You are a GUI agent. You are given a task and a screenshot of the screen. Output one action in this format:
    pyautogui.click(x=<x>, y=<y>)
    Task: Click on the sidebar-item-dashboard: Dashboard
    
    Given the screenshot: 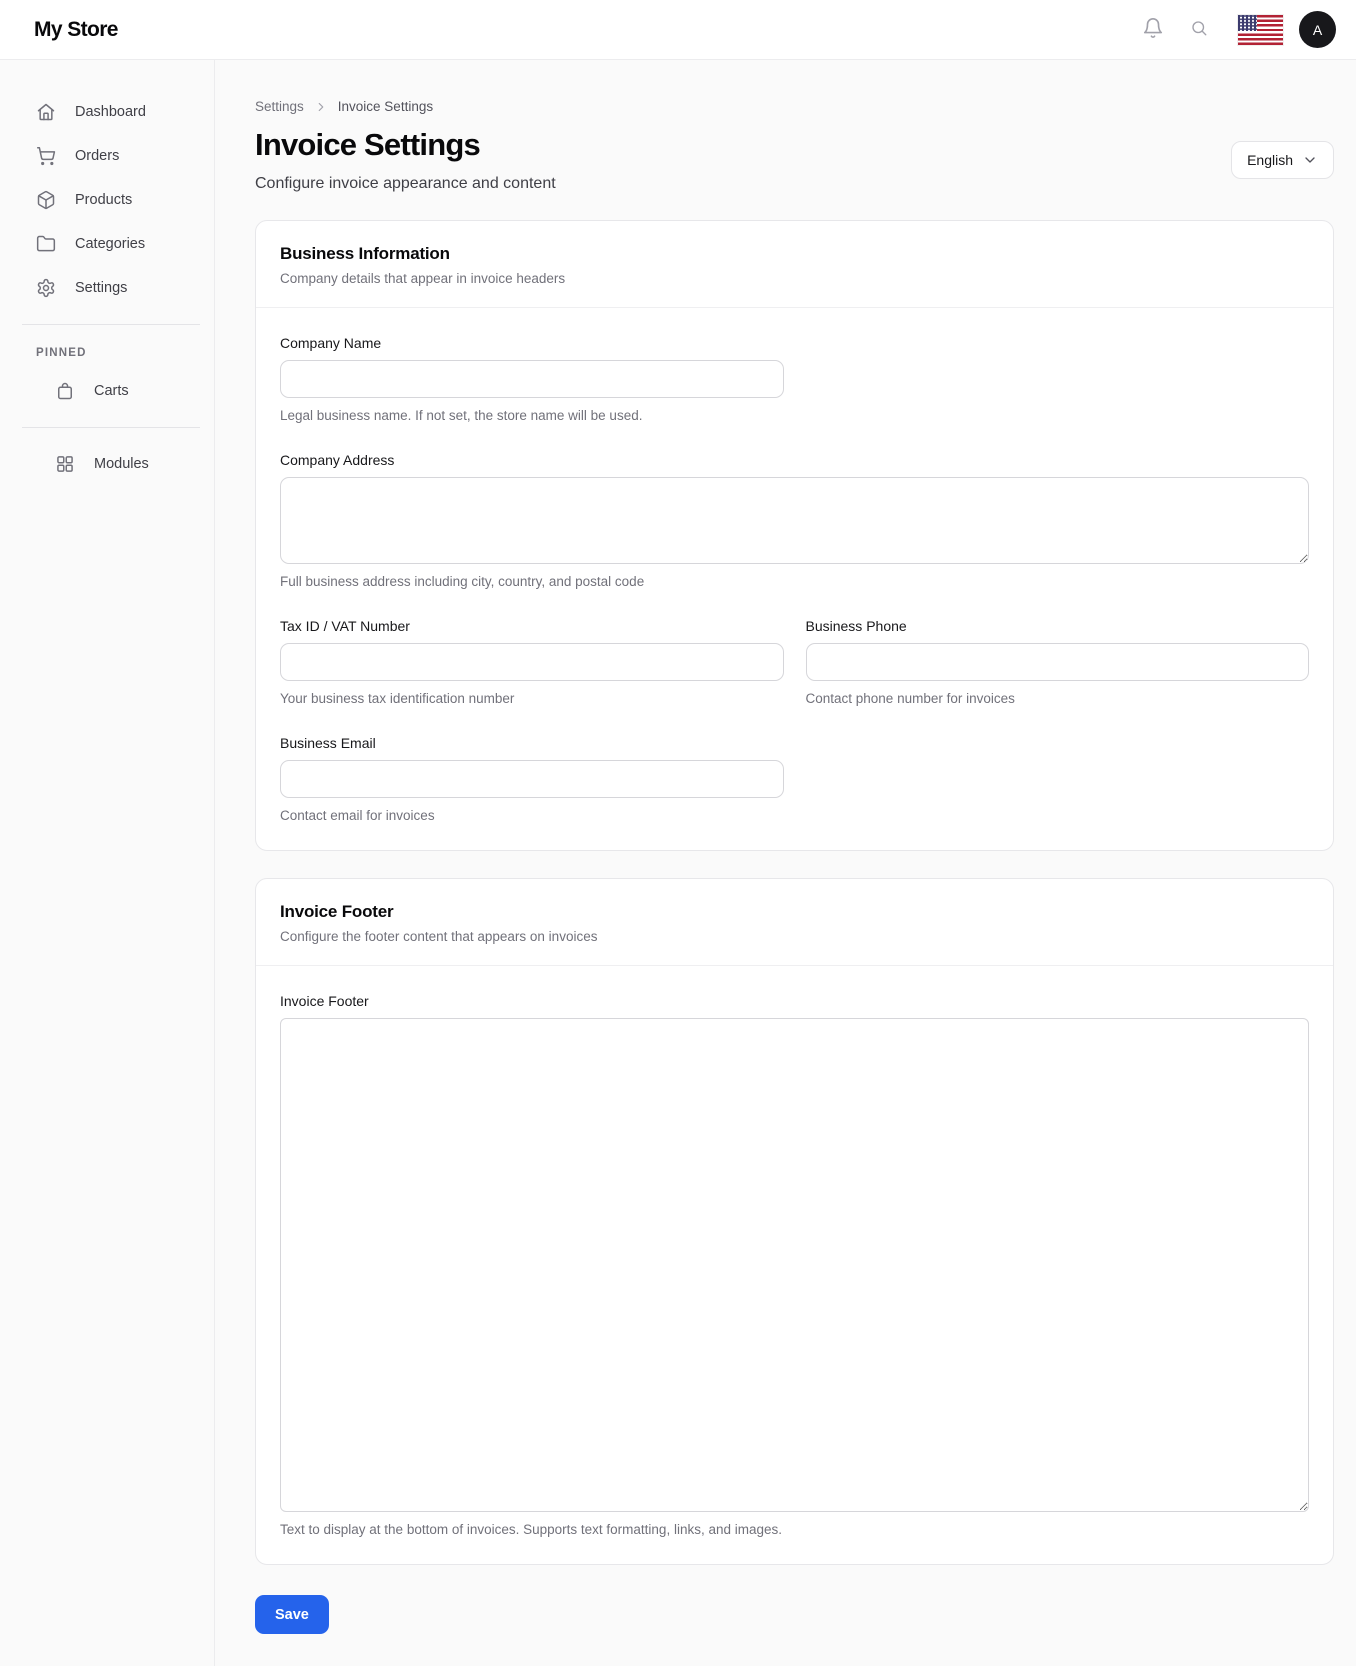 What is the action you would take?
    pyautogui.click(x=107, y=112)
    